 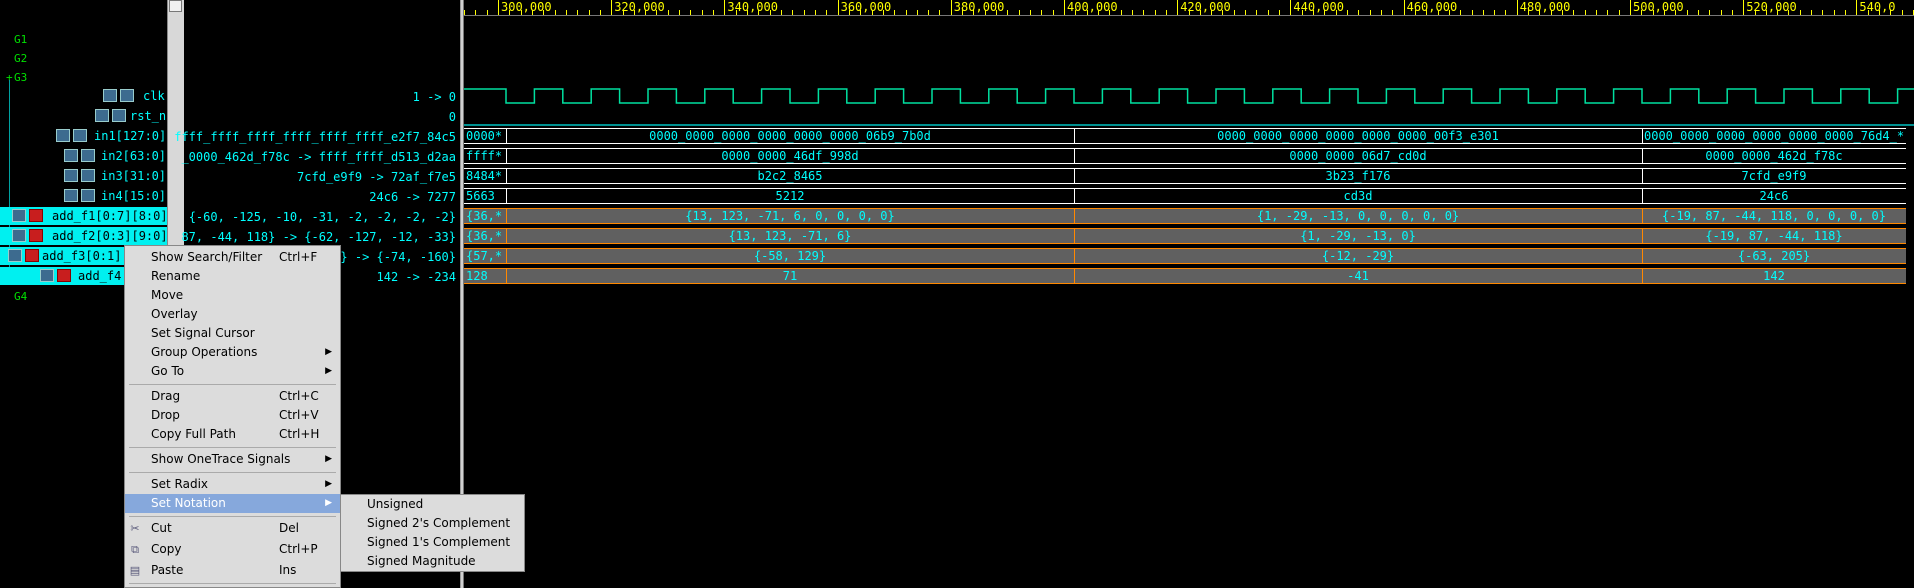 I want to click on wave-segment: {-63, 205}, so click(x=1774, y=256).